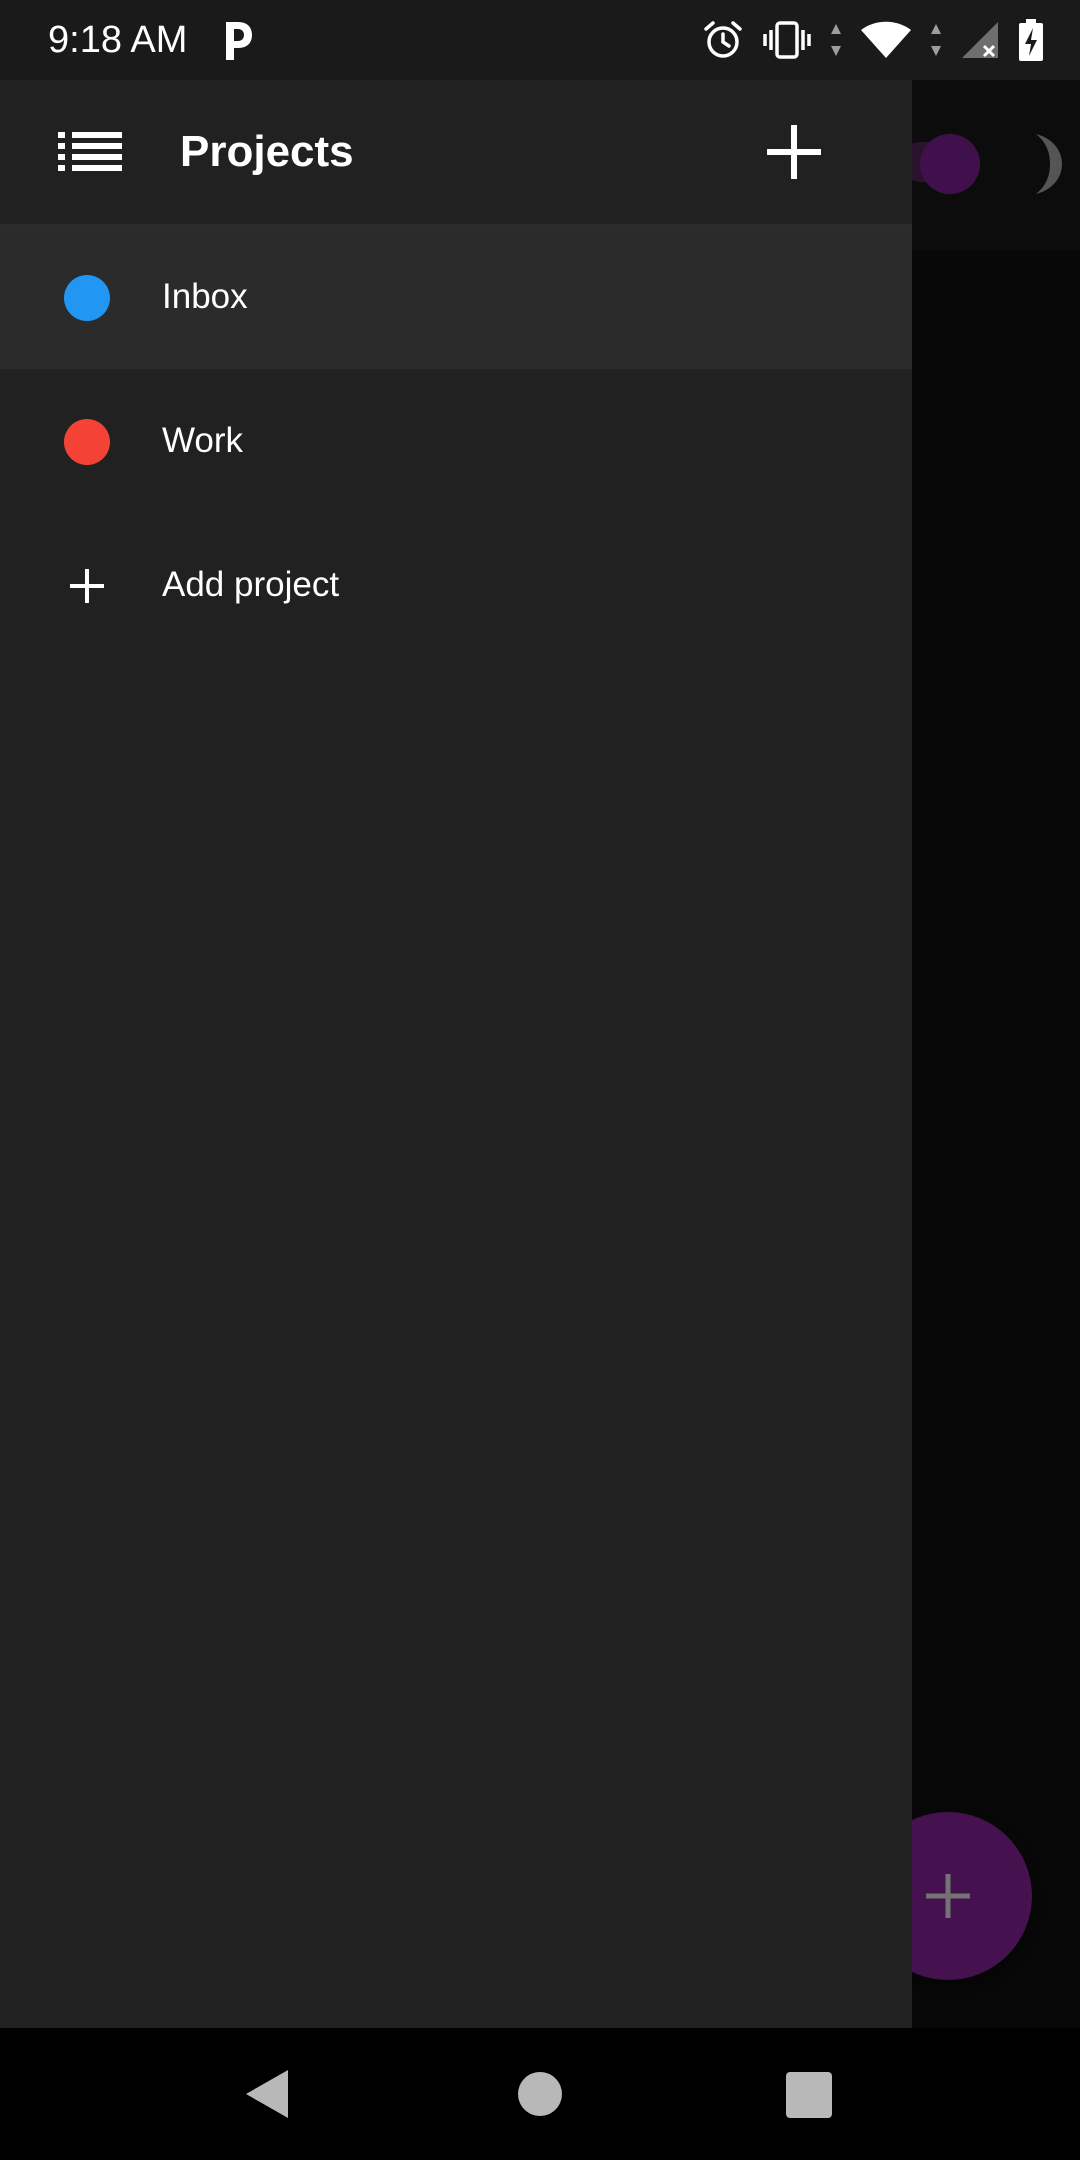 The image size is (1080, 2160). I want to click on drawer-title: Projects, so click(267, 151).